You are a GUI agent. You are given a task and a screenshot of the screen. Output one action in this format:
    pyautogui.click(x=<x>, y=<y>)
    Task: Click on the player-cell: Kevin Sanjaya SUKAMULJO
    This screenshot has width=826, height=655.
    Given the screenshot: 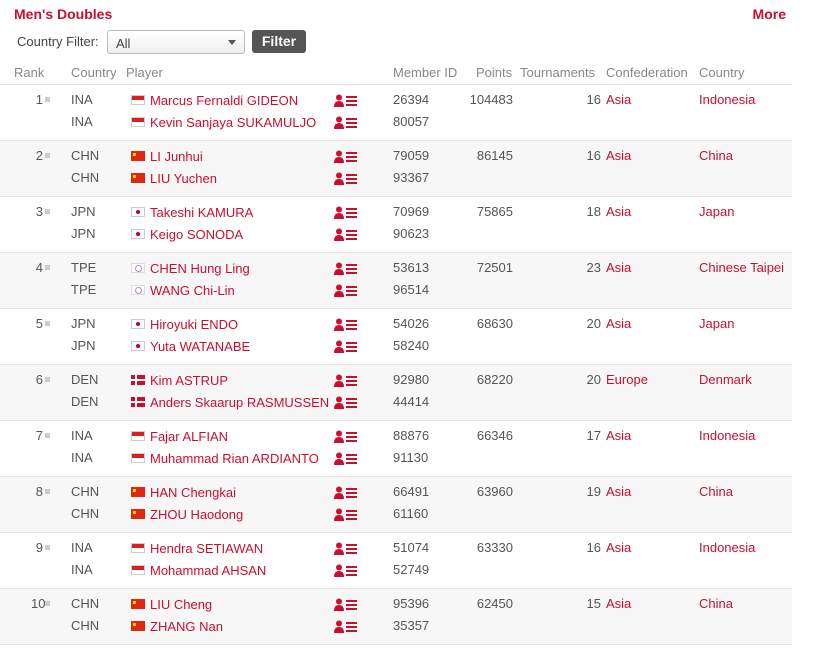 What is the action you would take?
    pyautogui.click(x=223, y=122)
    